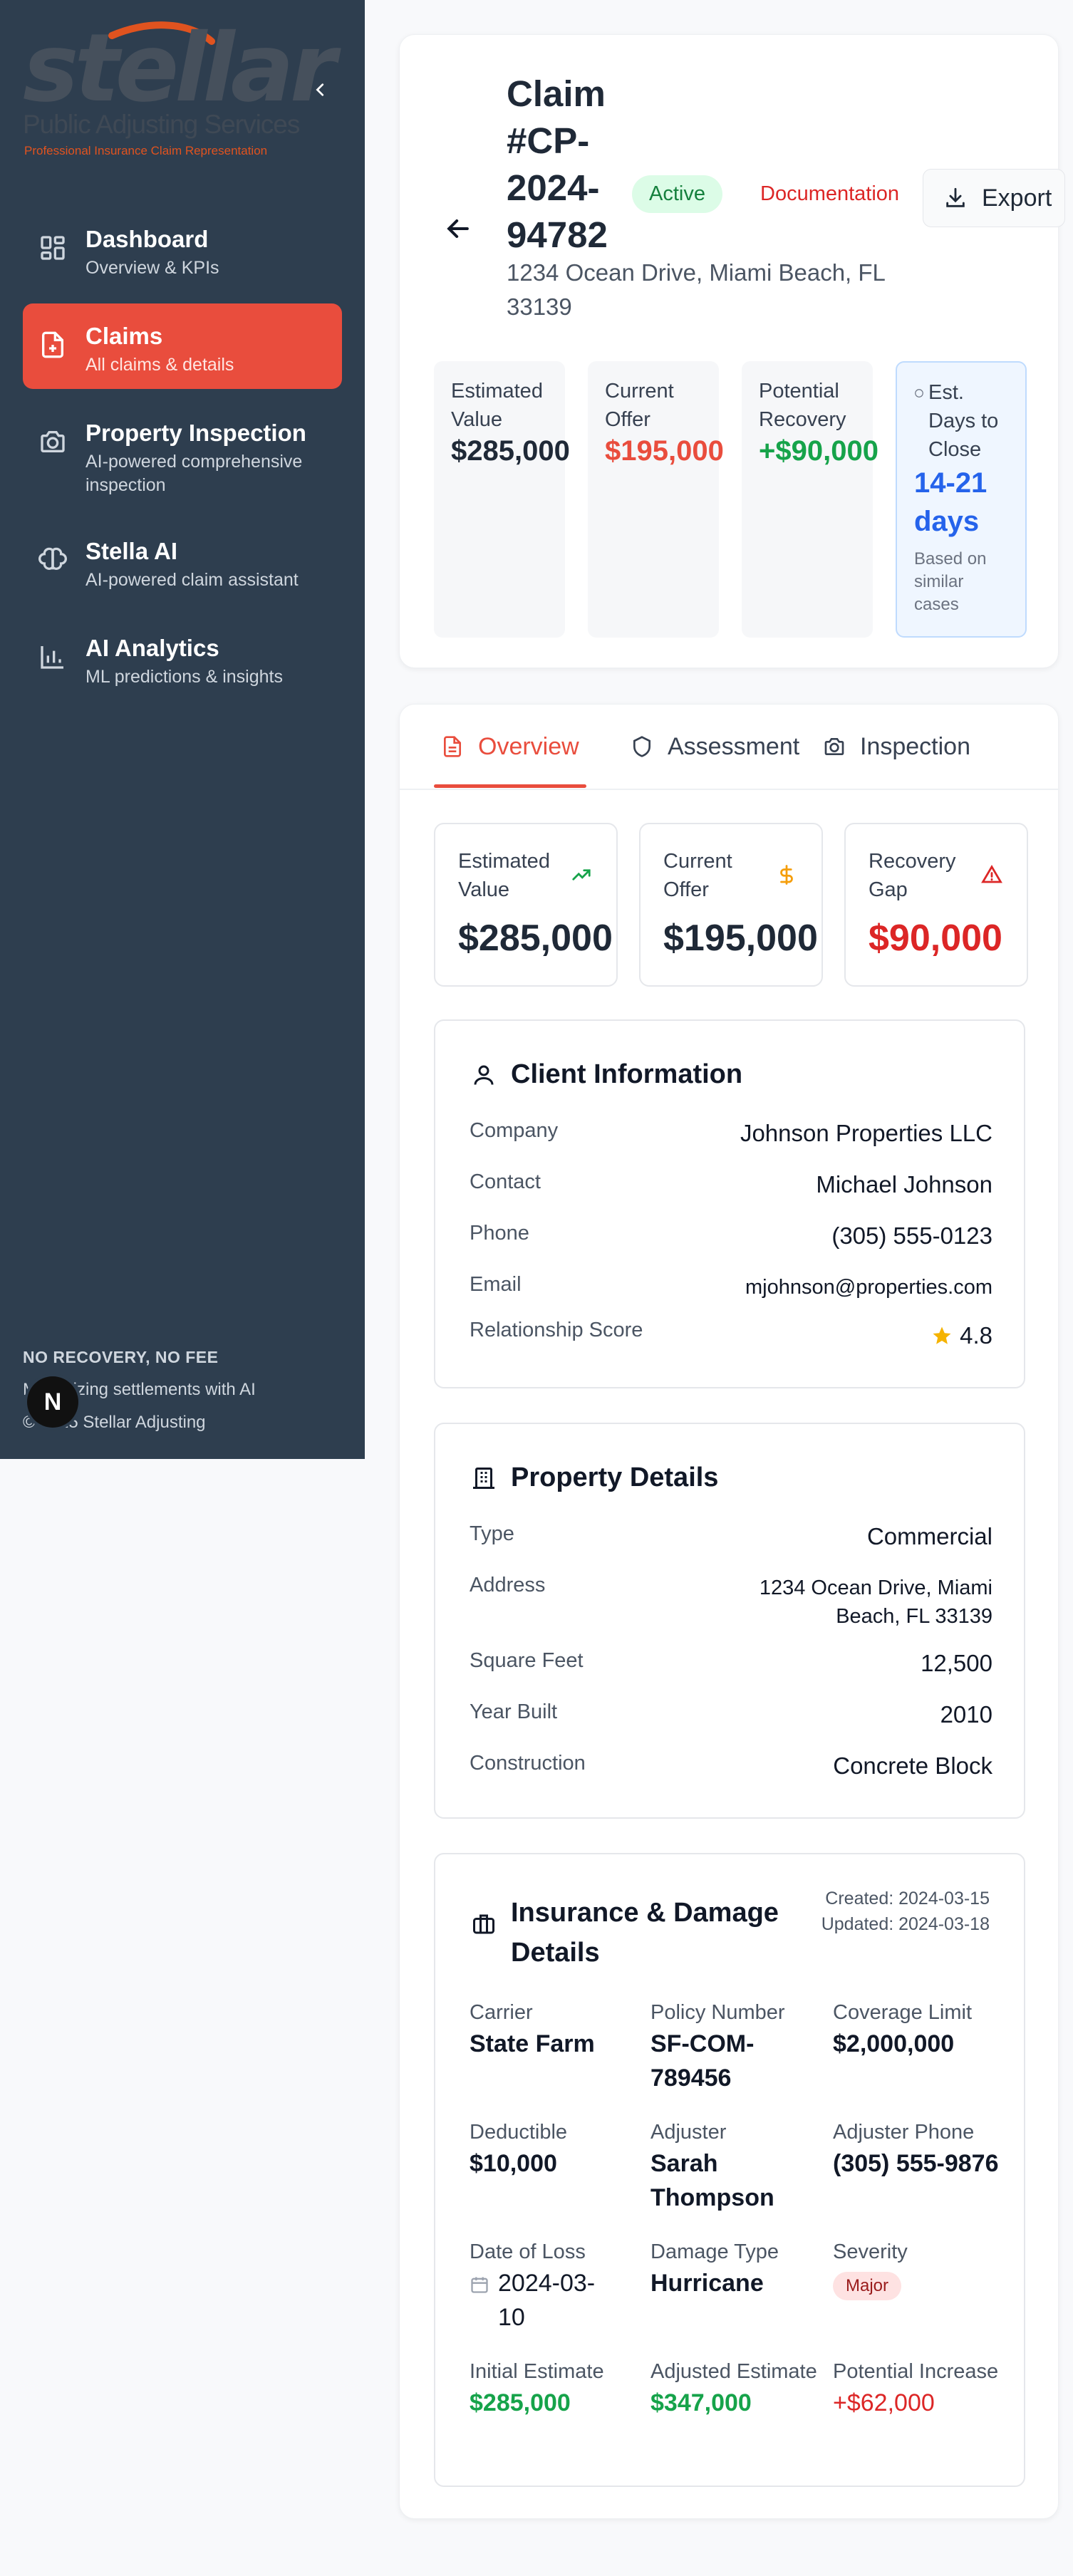 This screenshot has width=1073, height=2576. I want to click on tab-label: Overview, so click(528, 746).